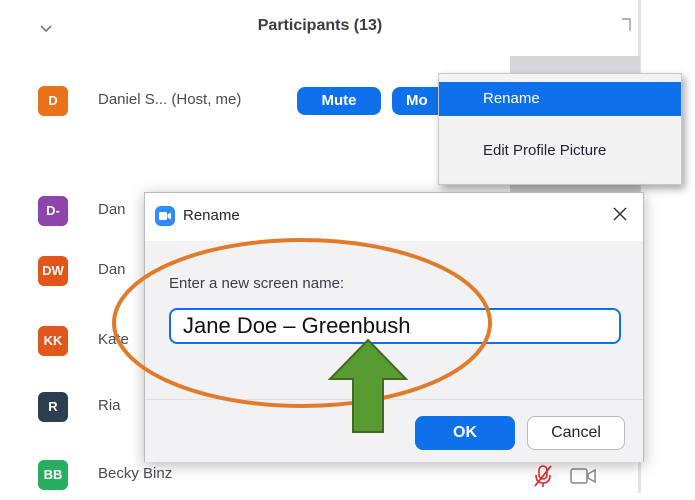 The image size is (695, 500). I want to click on participant-name: Kate, so click(113, 339).